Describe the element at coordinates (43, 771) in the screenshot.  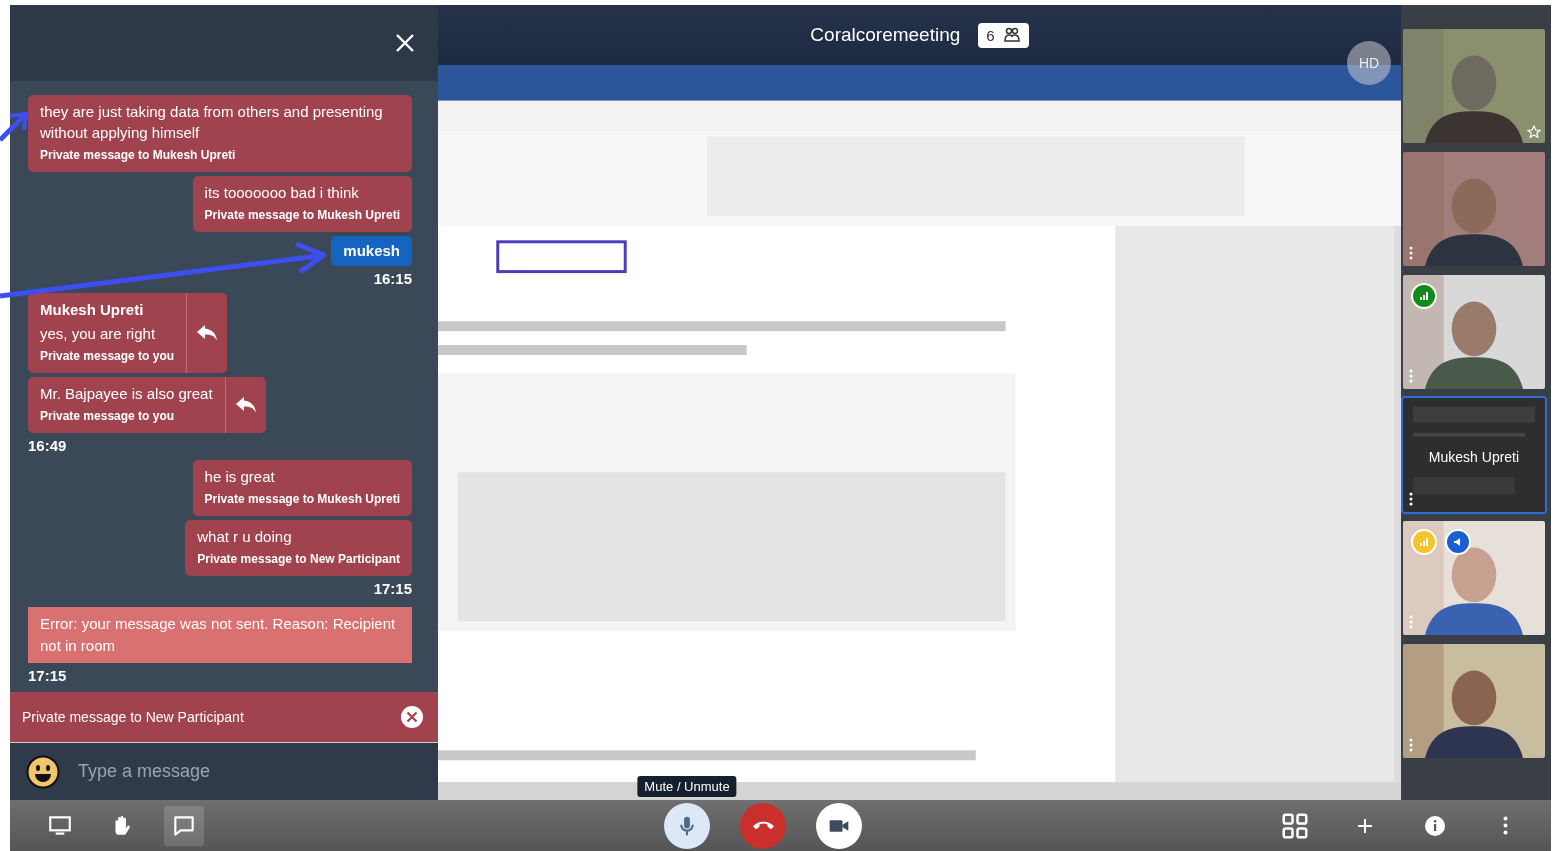
I see `smiley-icon` at that location.